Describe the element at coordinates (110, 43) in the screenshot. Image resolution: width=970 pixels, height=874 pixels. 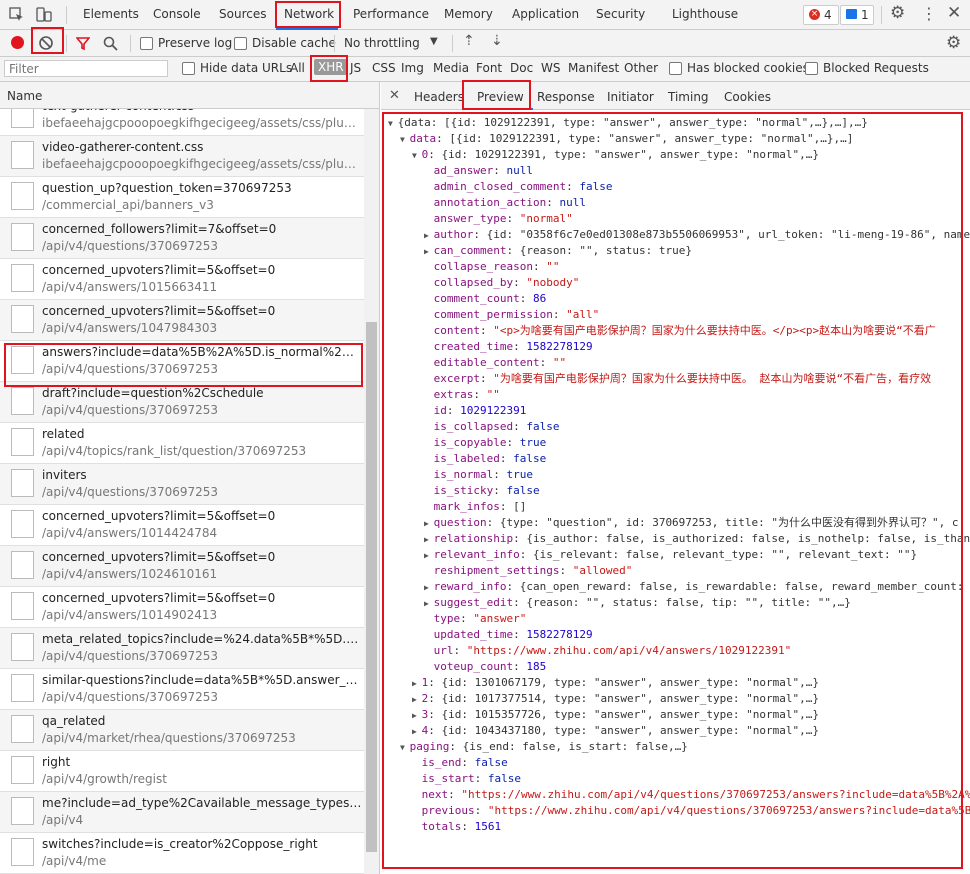
I see `search-icon` at that location.